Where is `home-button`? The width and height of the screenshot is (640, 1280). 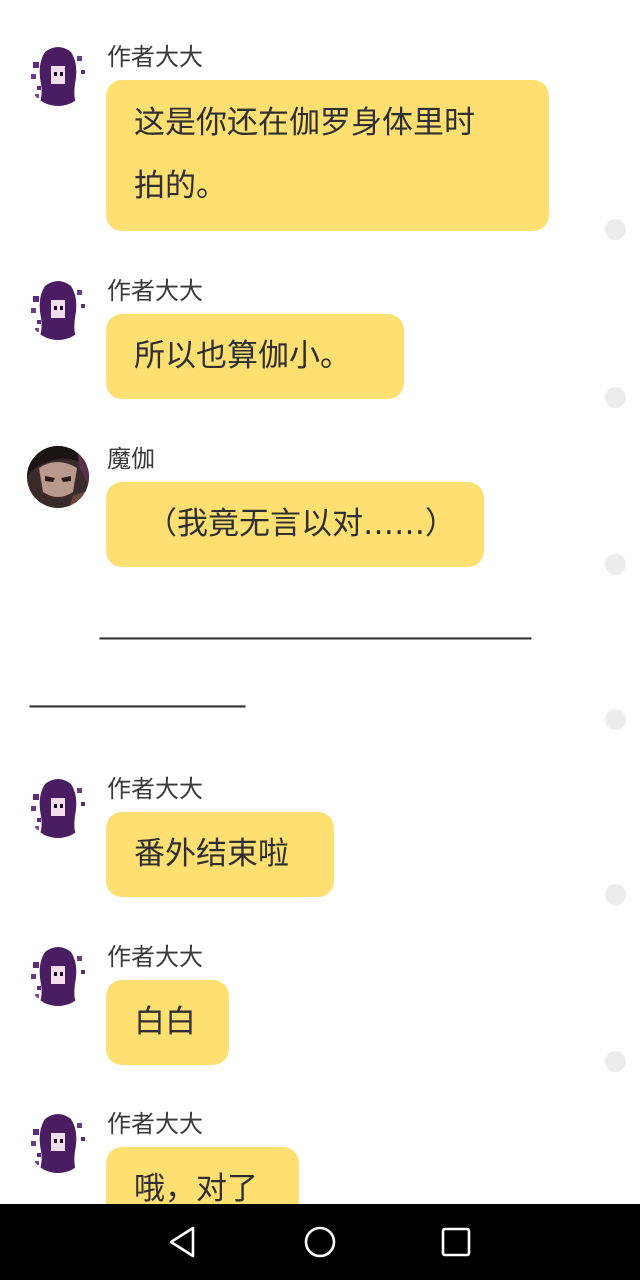 home-button is located at coordinates (320, 1242).